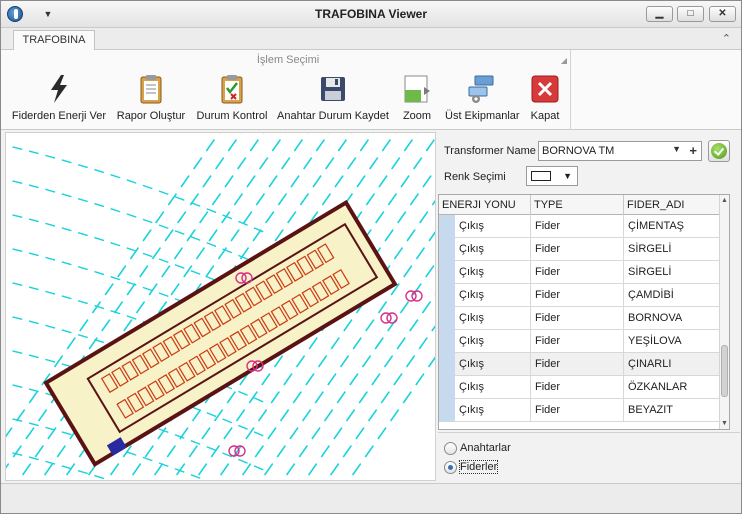 This screenshot has width=742, height=514. What do you see at coordinates (481, 89) in the screenshot?
I see `network-icon` at bounding box center [481, 89].